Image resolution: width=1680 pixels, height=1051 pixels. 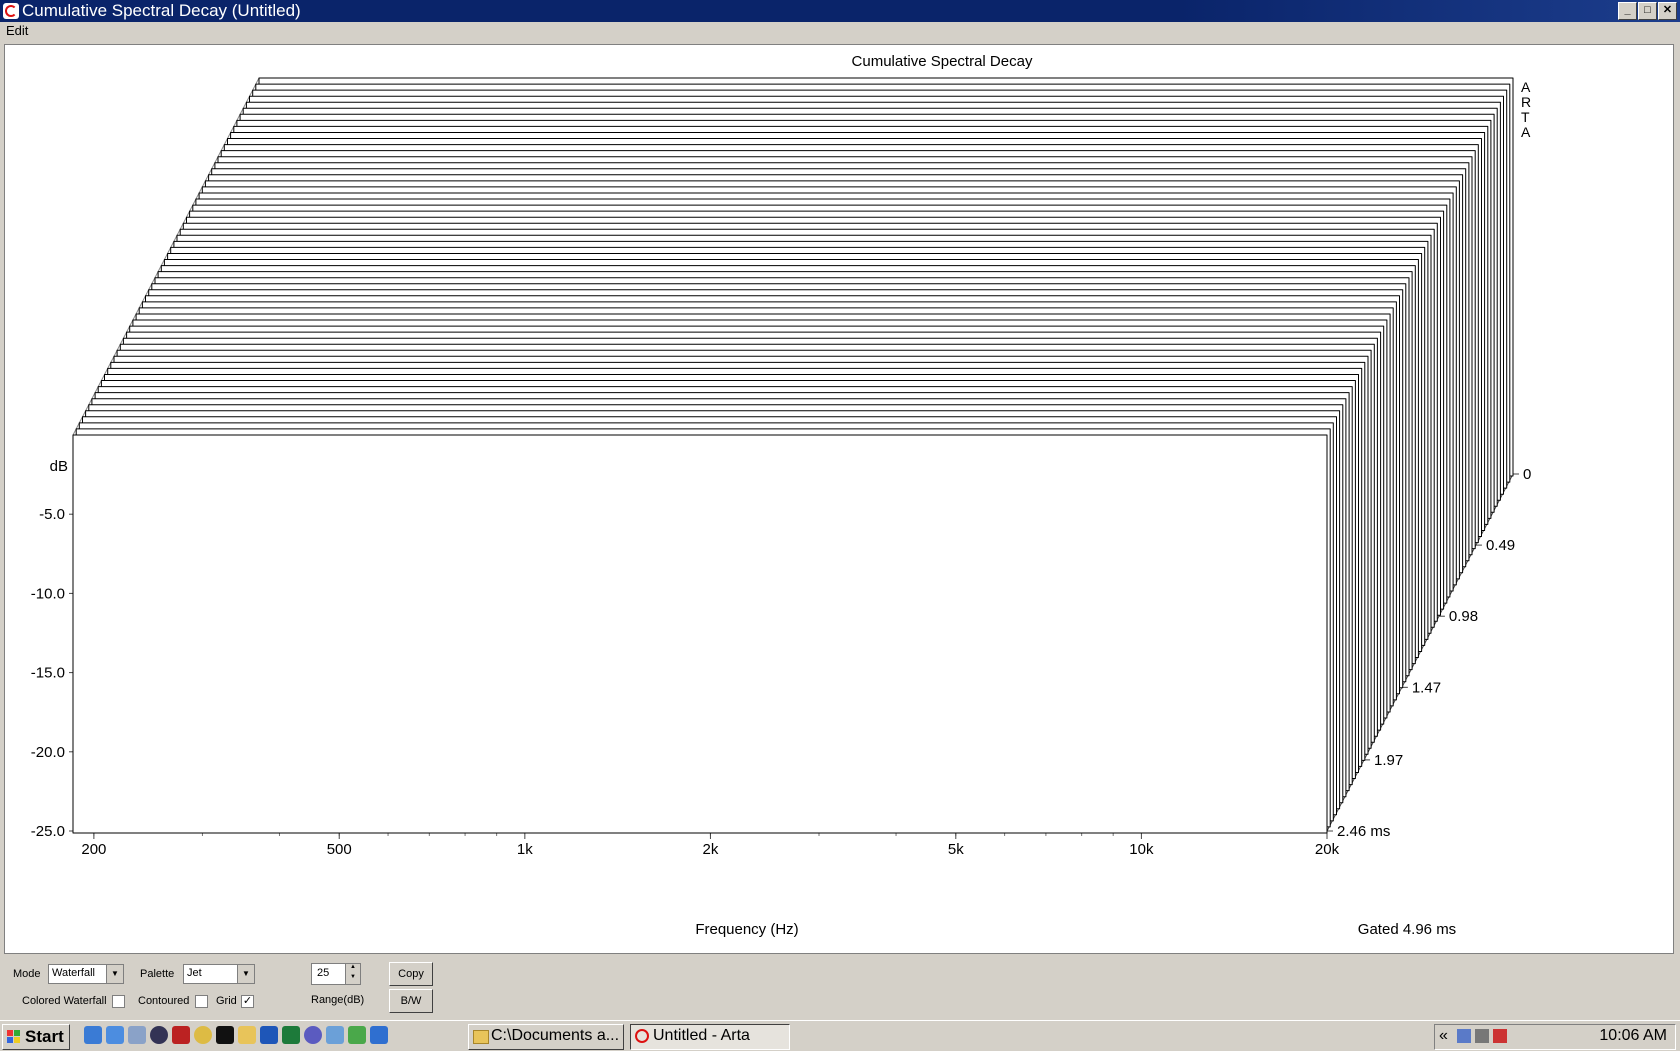 What do you see at coordinates (115, 1035) in the screenshot?
I see `browser-icon` at bounding box center [115, 1035].